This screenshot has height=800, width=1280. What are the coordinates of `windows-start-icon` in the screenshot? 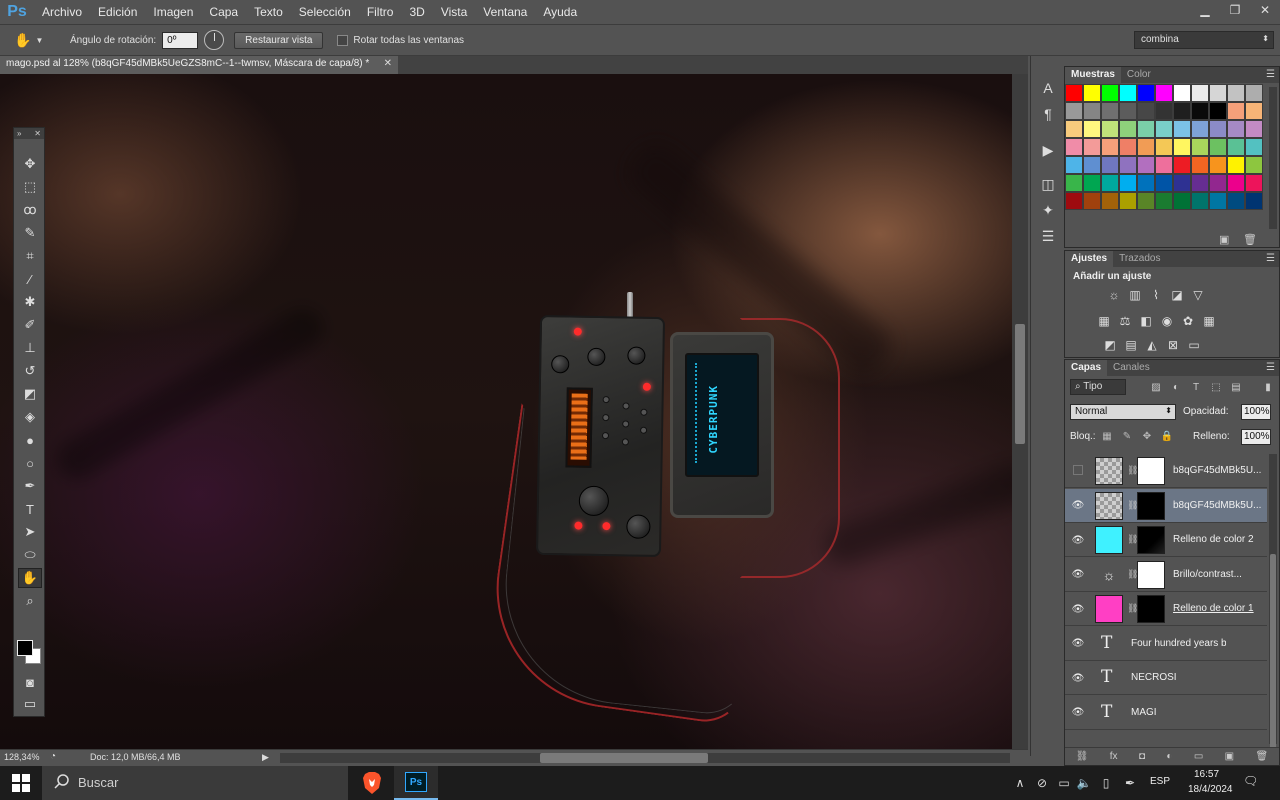 It's located at (21, 783).